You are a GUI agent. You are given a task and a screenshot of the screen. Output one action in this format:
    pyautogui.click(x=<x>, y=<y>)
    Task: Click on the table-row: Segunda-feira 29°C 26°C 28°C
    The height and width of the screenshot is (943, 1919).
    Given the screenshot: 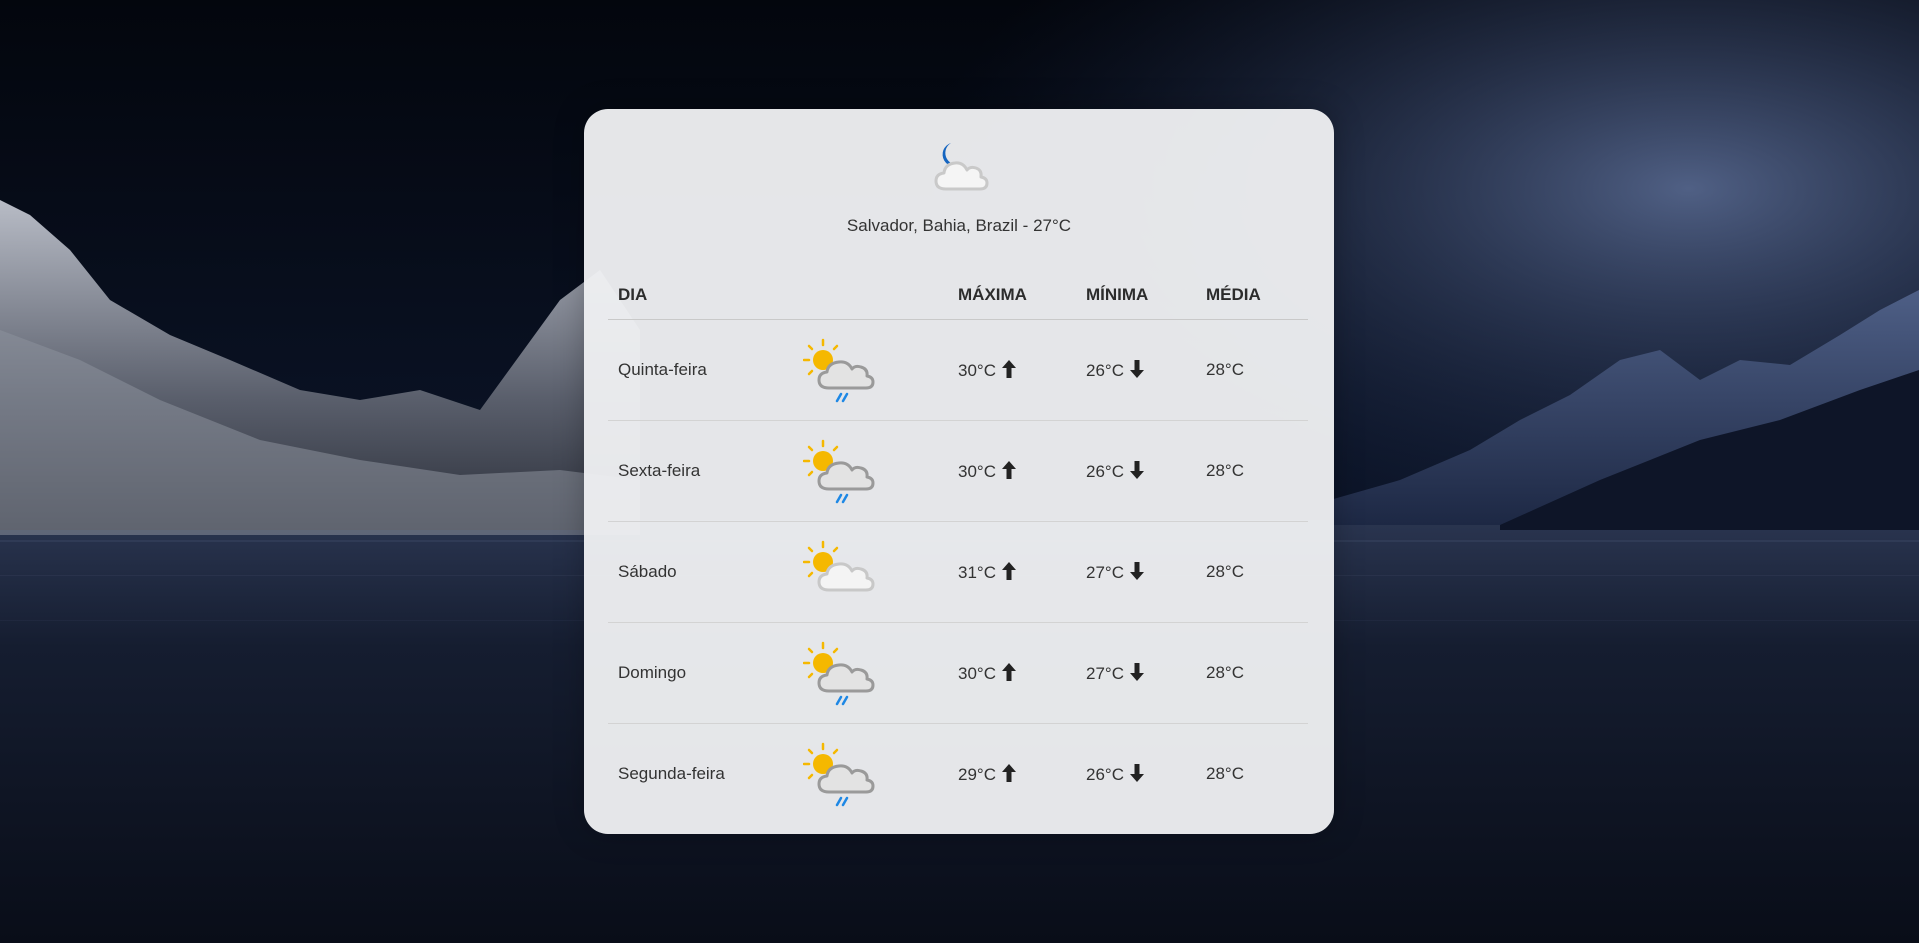 What is the action you would take?
    pyautogui.click(x=958, y=774)
    